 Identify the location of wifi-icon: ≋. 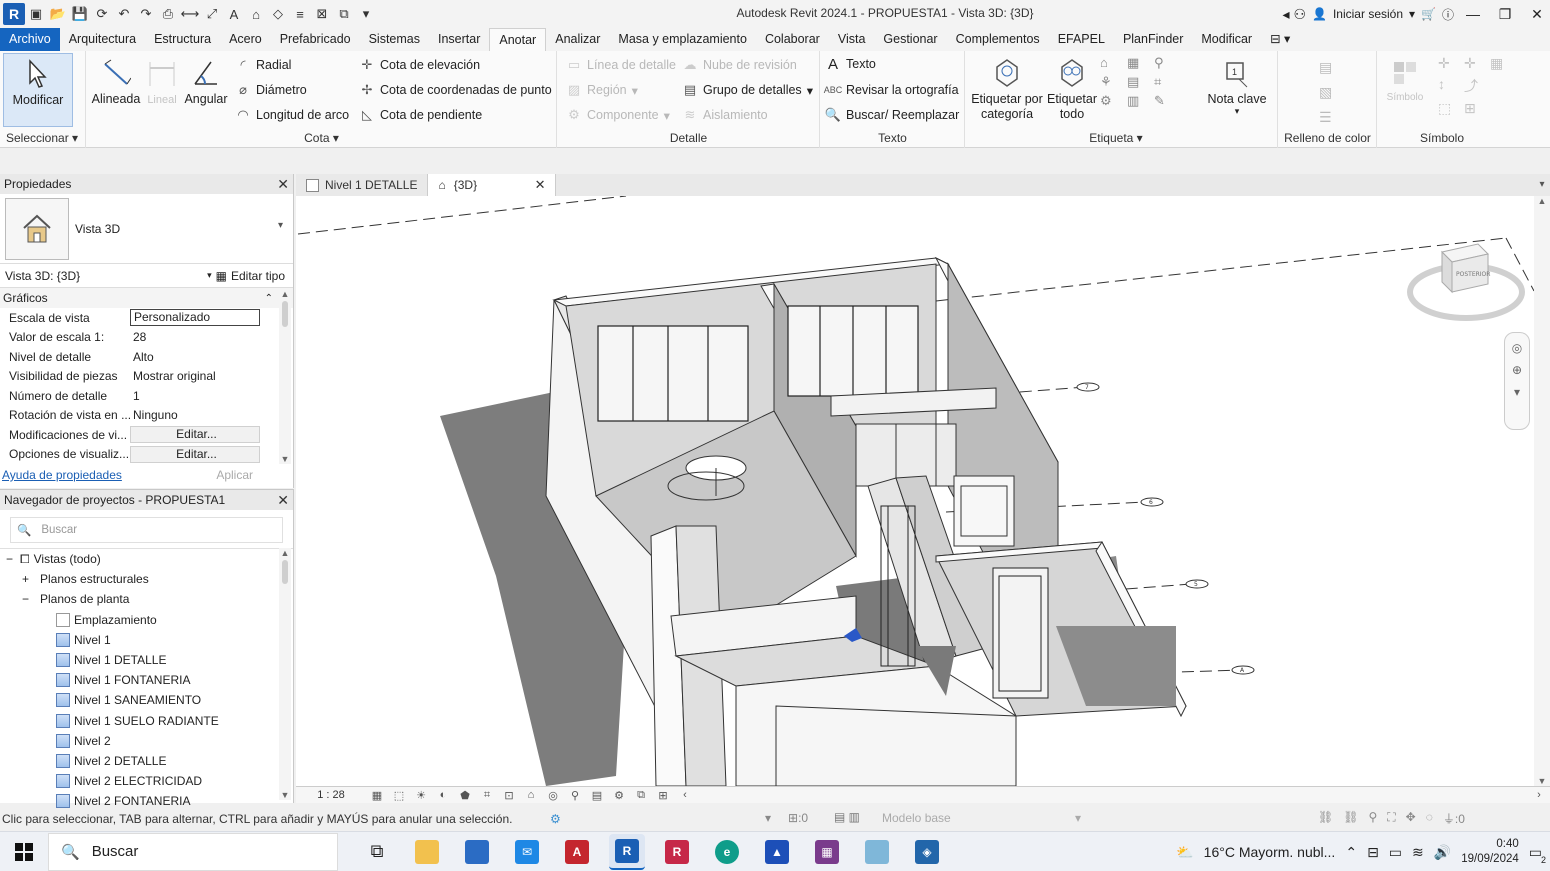
(1418, 852).